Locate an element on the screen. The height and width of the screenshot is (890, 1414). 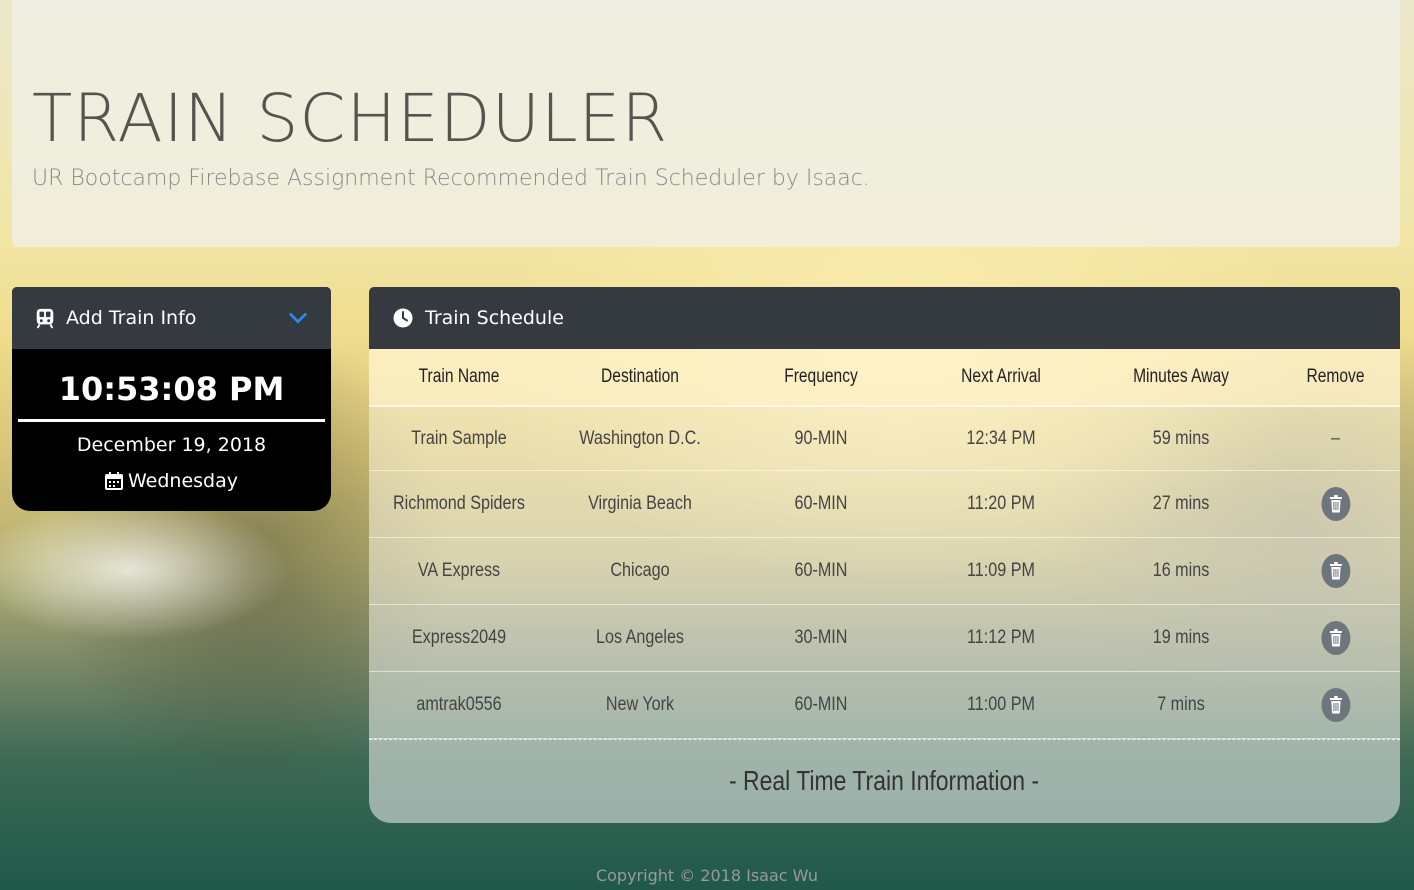
calendar-icon is located at coordinates (113, 481).